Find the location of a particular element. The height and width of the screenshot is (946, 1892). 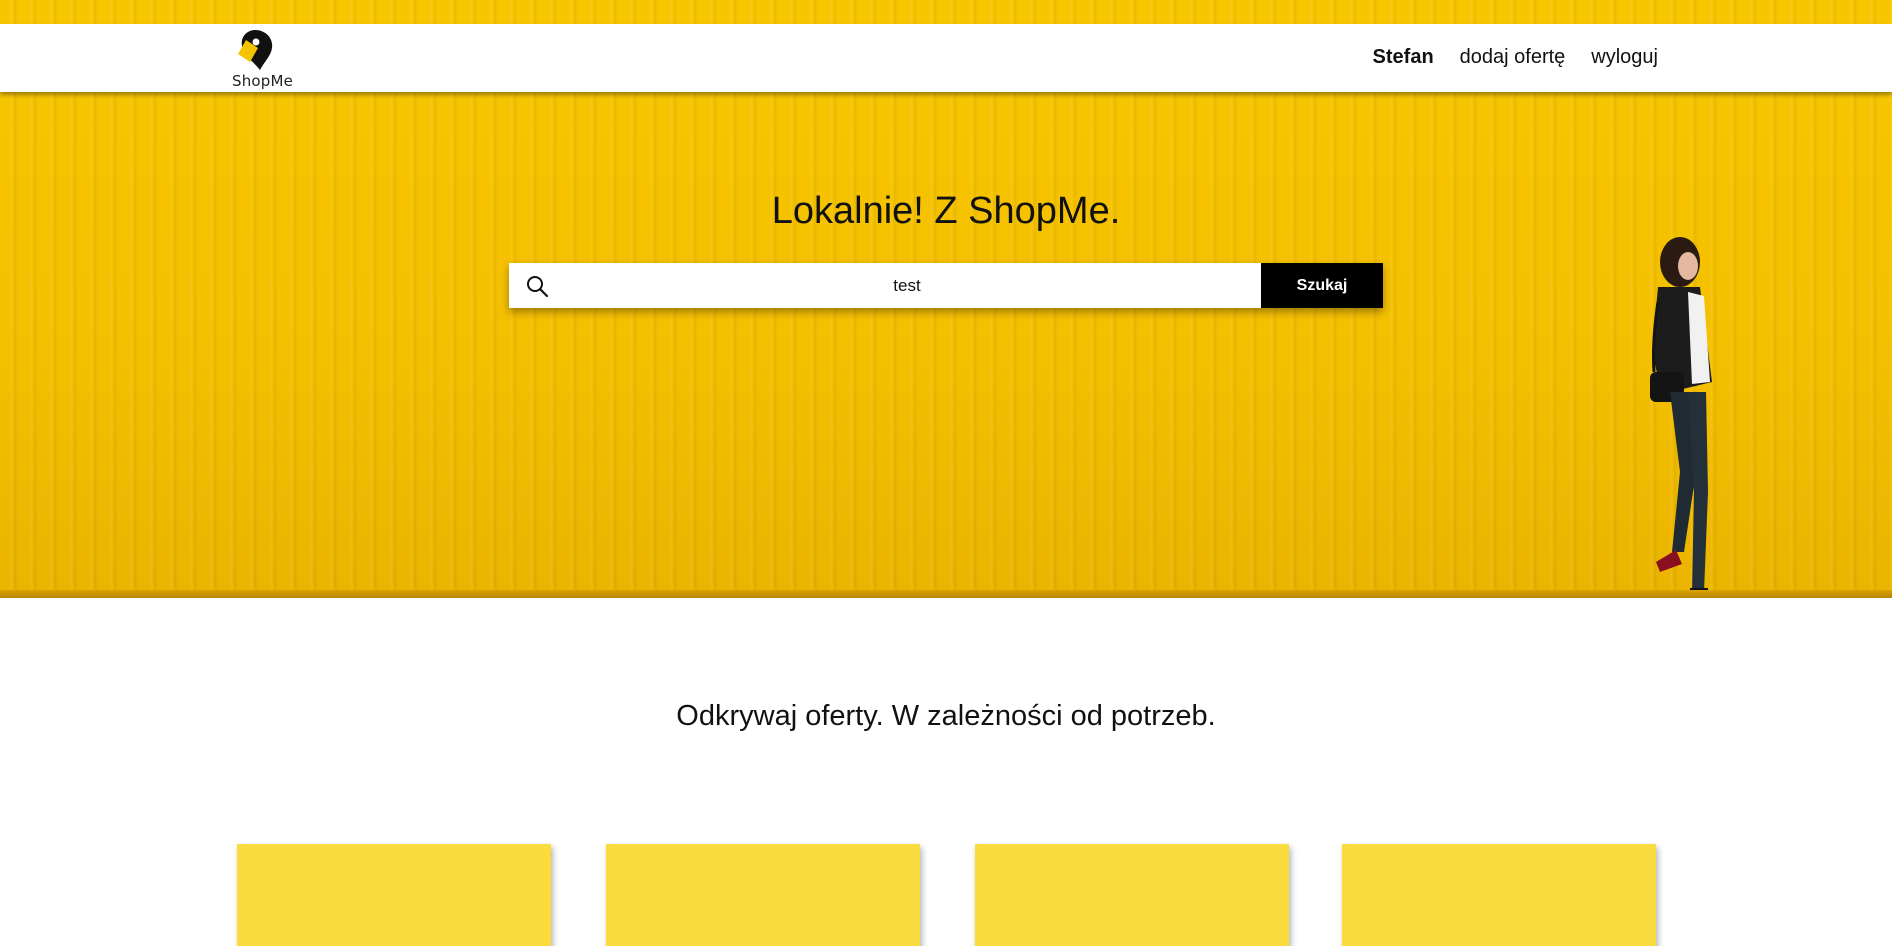

search-icon is located at coordinates (538, 287).